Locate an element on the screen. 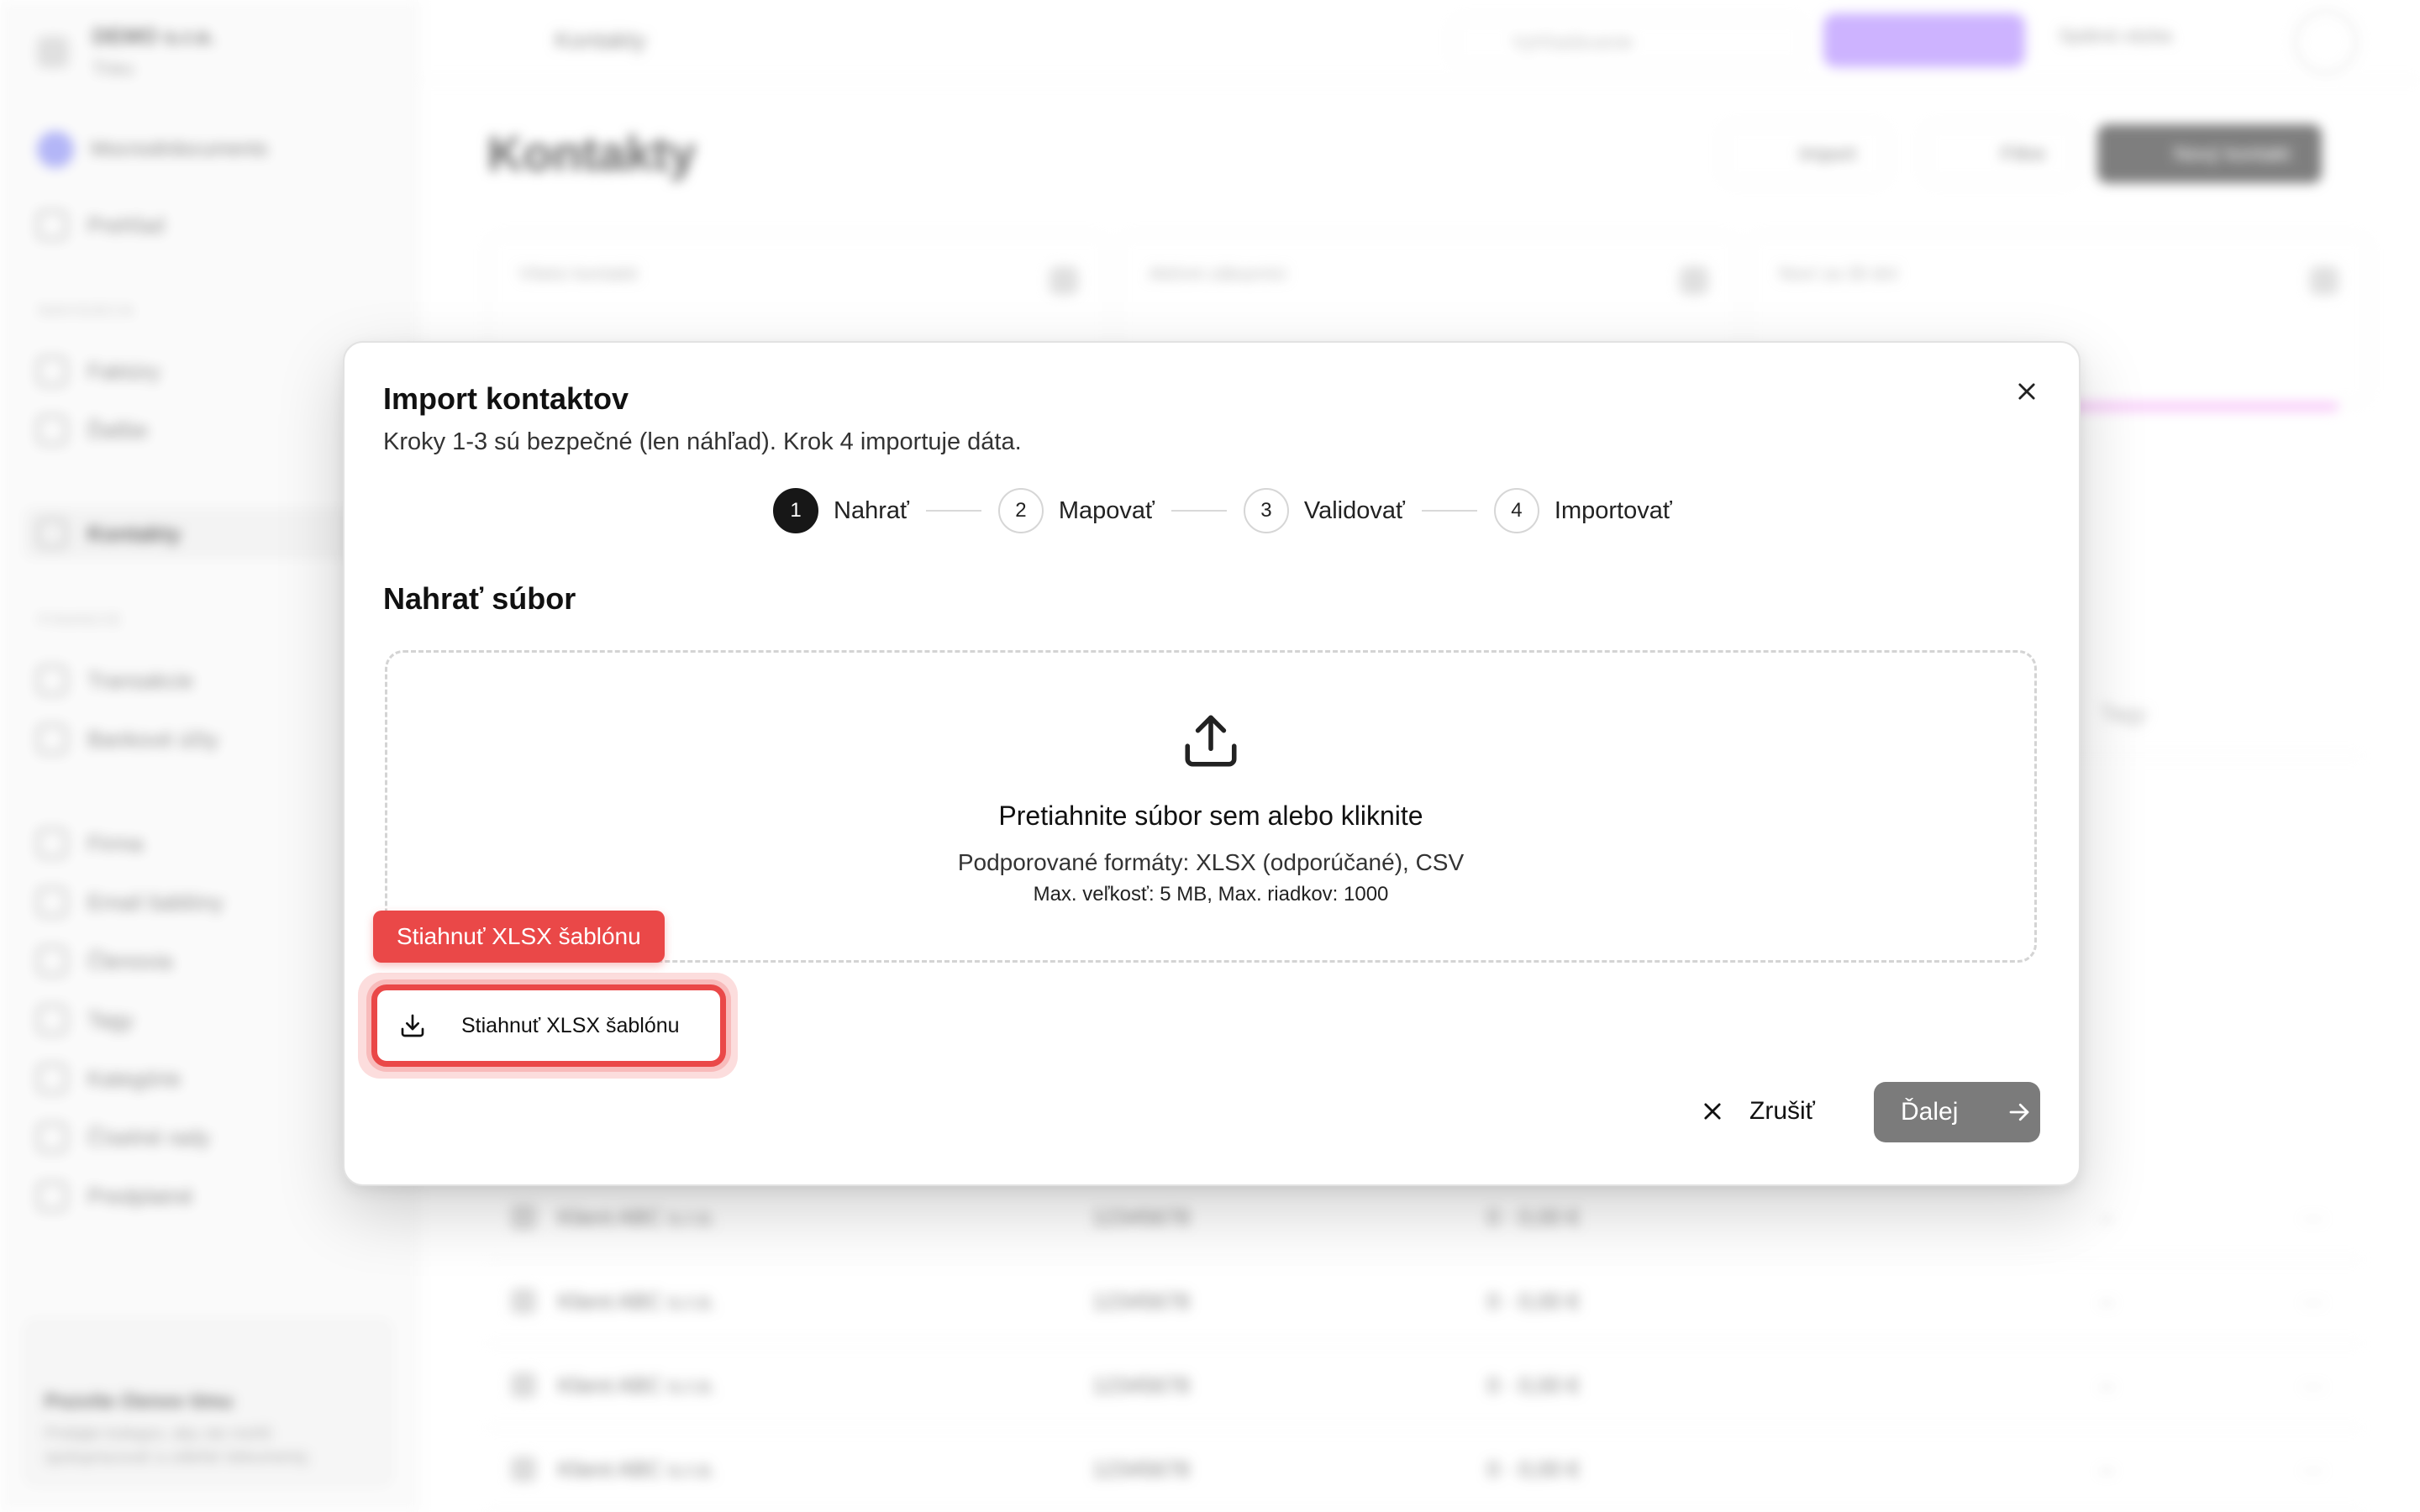 The height and width of the screenshot is (1512, 2420). download-template-label: Stiahnuť XLSX šablónu is located at coordinates (570, 1025).